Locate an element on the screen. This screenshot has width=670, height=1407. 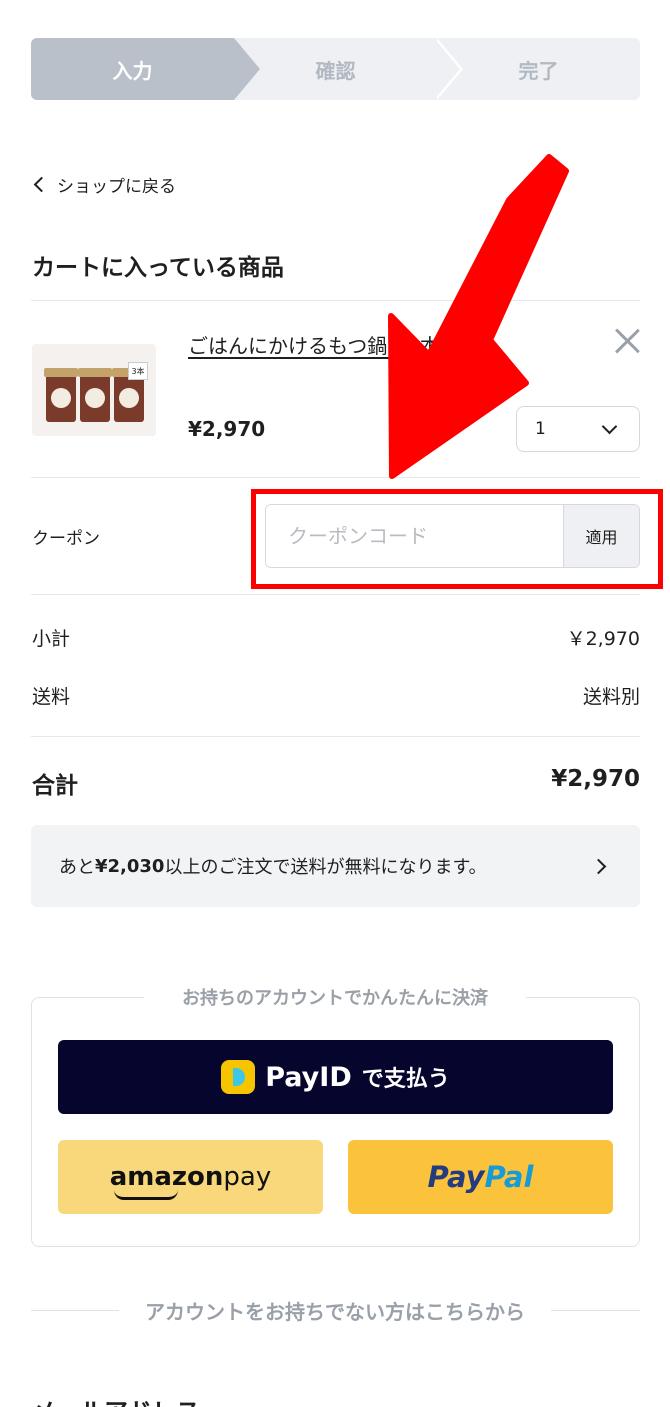
notice-prefix: あと is located at coordinates (77, 867).